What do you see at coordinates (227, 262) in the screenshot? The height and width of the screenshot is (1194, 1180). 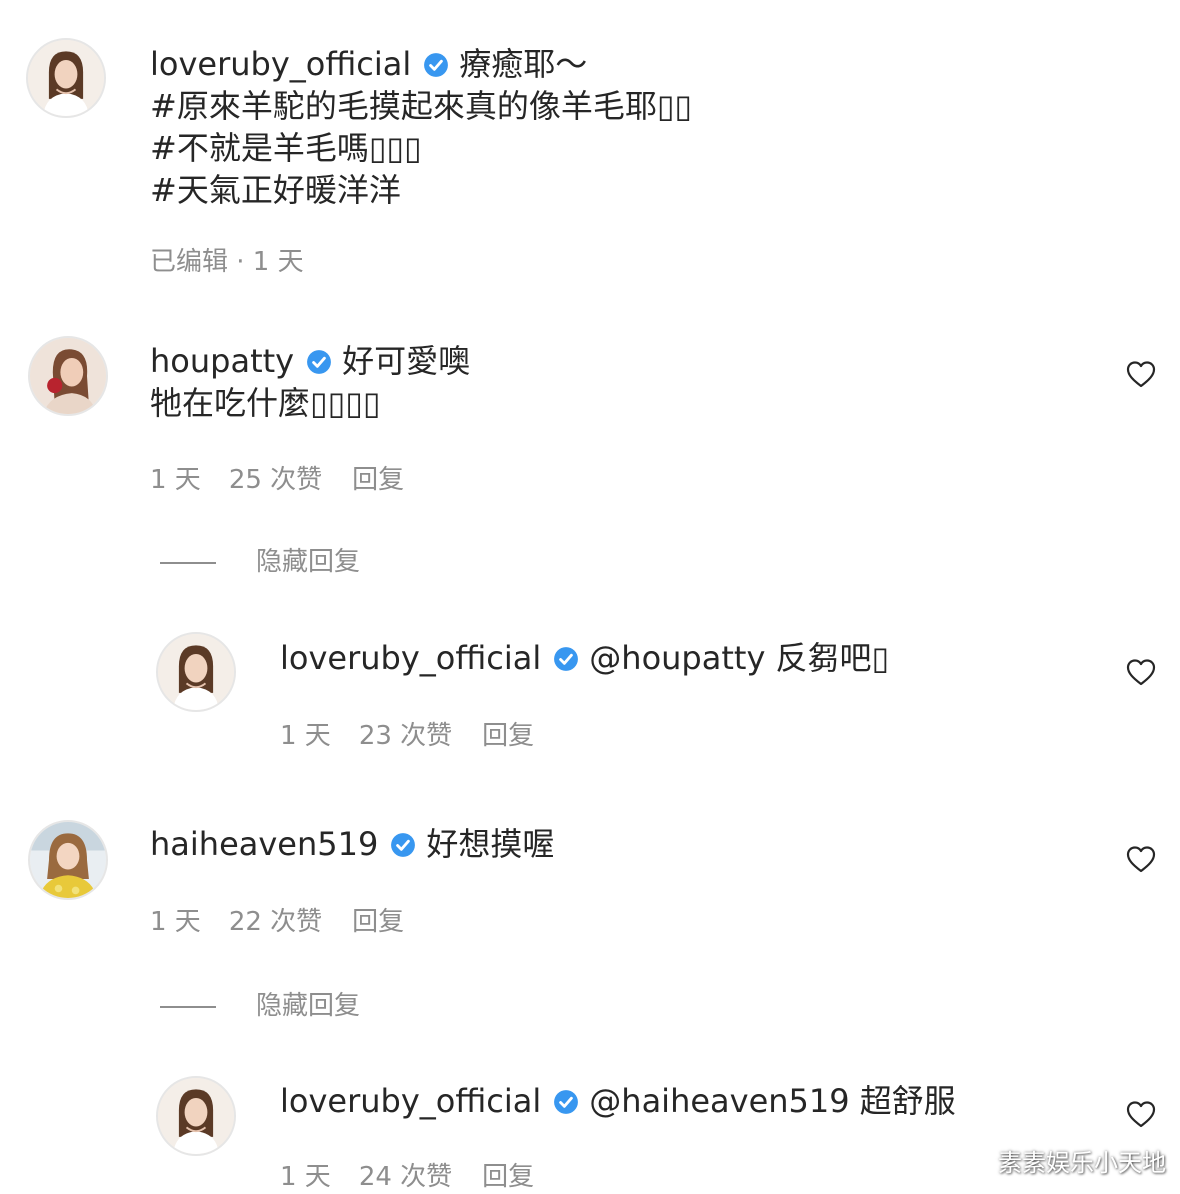 I see `post-meta: 已编辑 · 1 天` at bounding box center [227, 262].